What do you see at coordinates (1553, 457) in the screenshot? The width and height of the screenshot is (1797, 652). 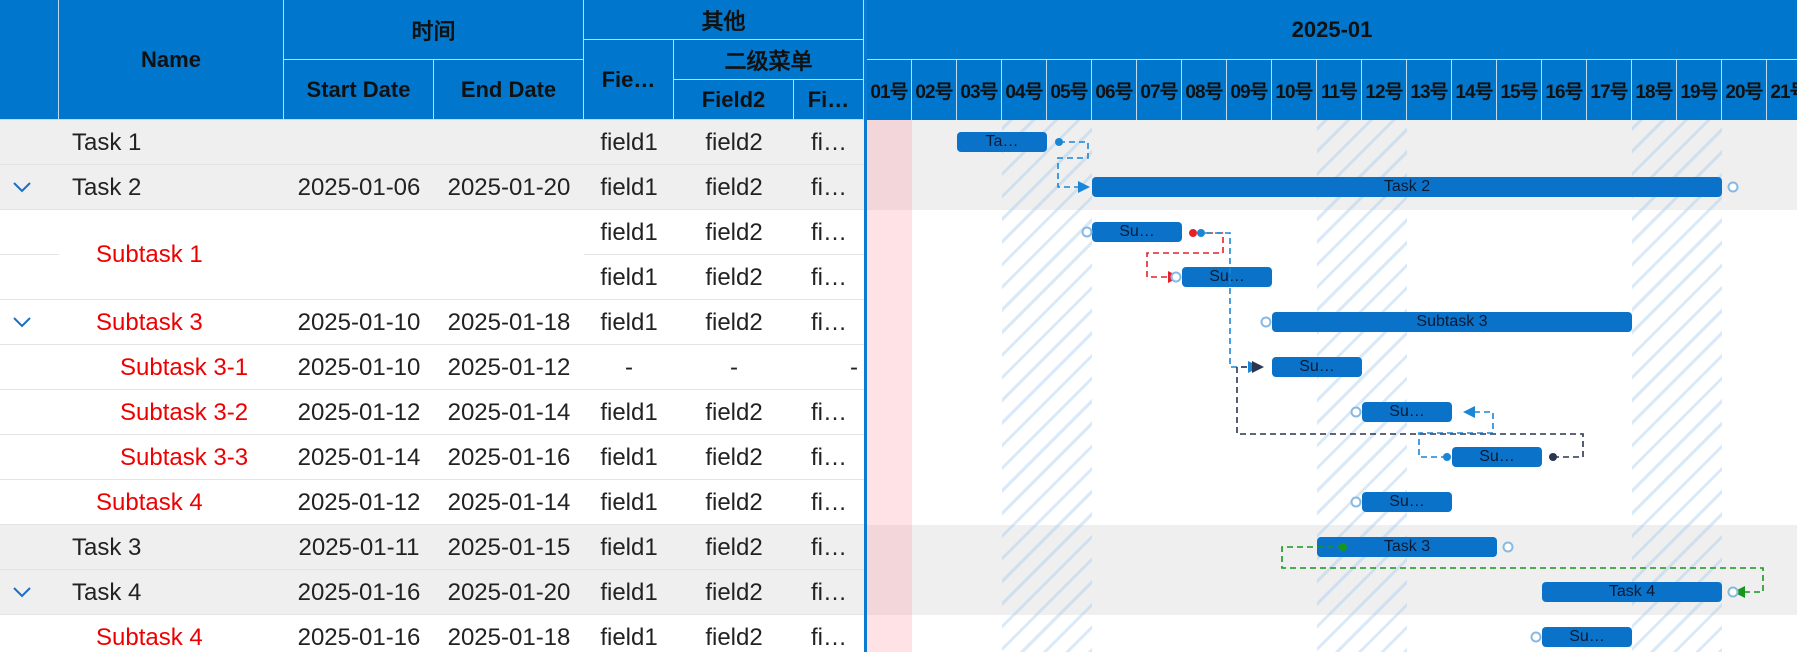 I see `link-dot` at bounding box center [1553, 457].